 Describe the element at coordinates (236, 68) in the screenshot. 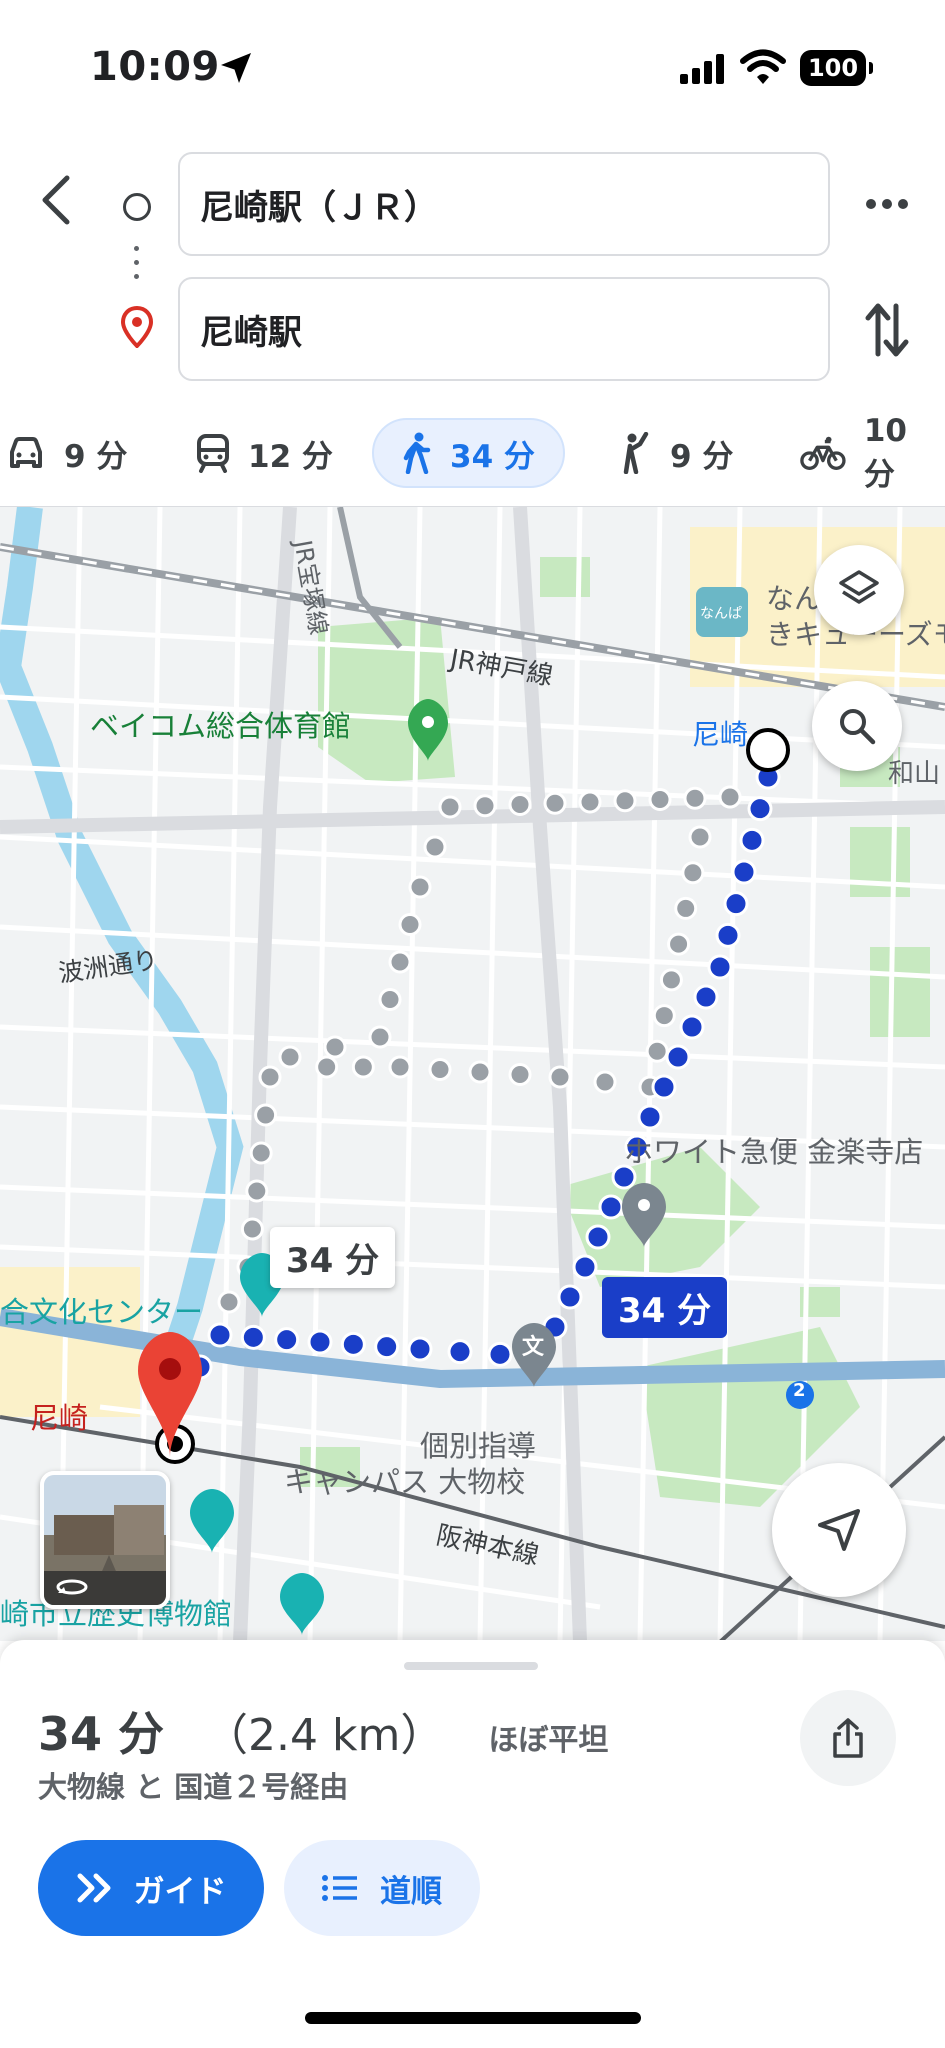

I see `location-arrow-icon` at that location.